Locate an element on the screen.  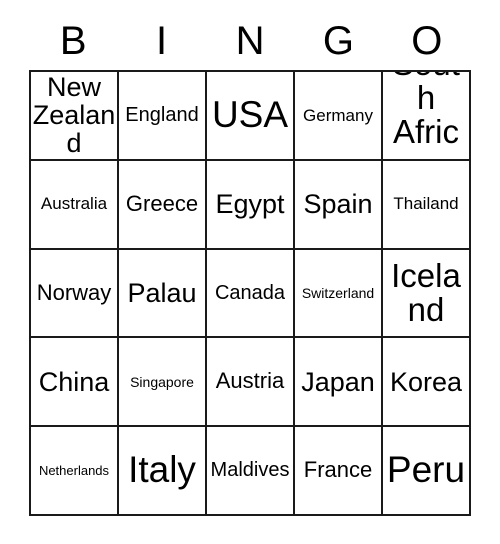
bingo-cell-label: Spain is located at coordinates (338, 204).